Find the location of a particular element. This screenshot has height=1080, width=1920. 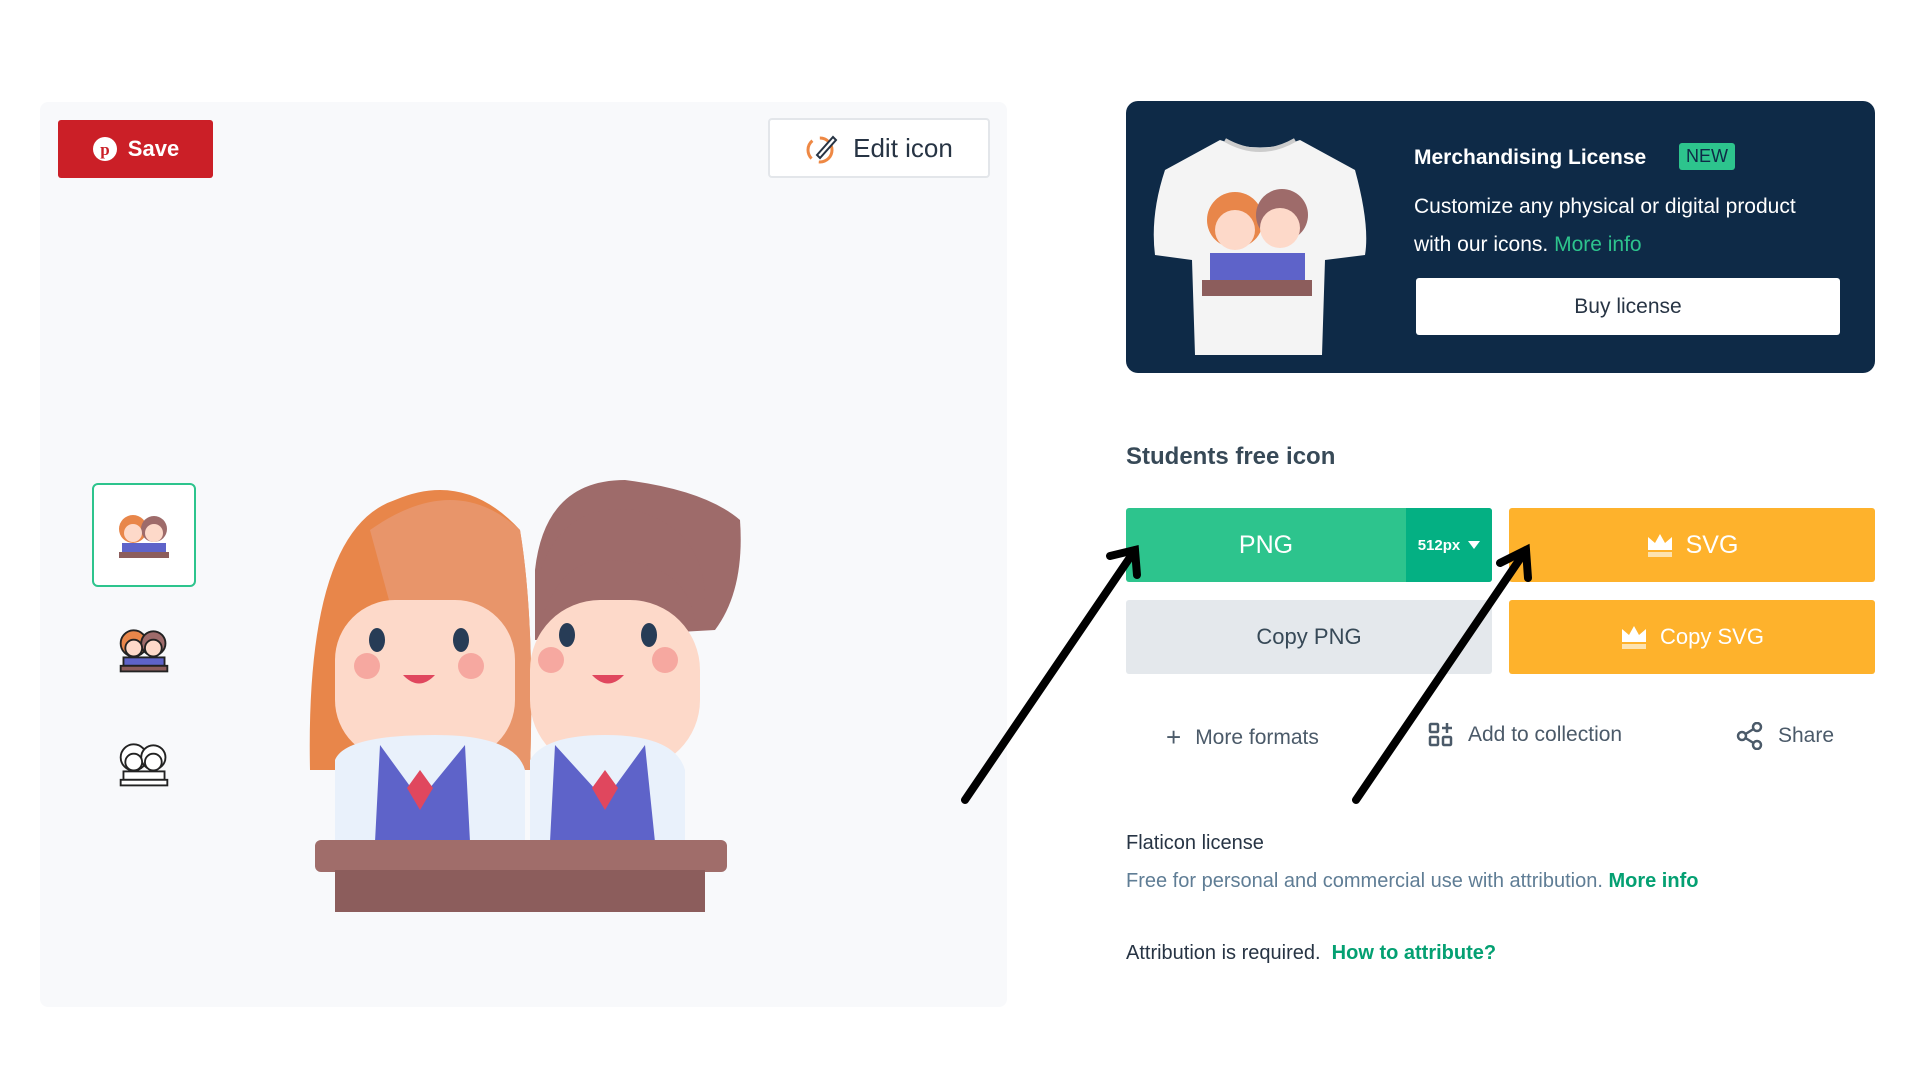

thumbnail-color is located at coordinates (144, 535).